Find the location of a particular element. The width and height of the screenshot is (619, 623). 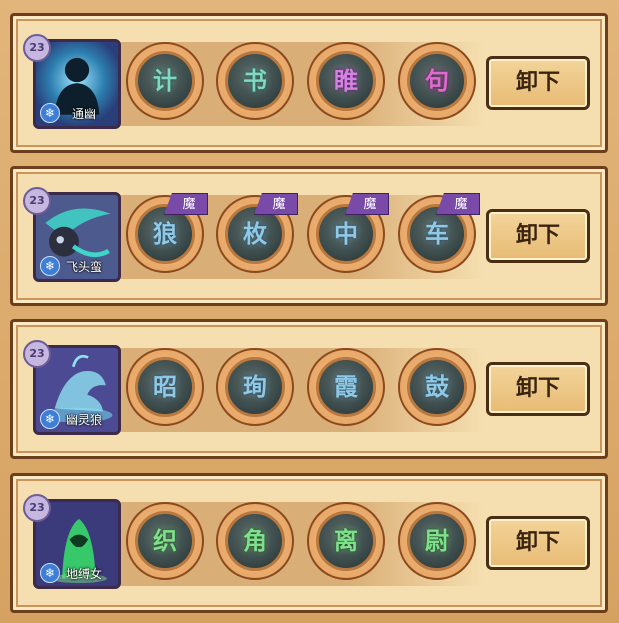

rune-glyph: 霞 is located at coordinates (346, 387).